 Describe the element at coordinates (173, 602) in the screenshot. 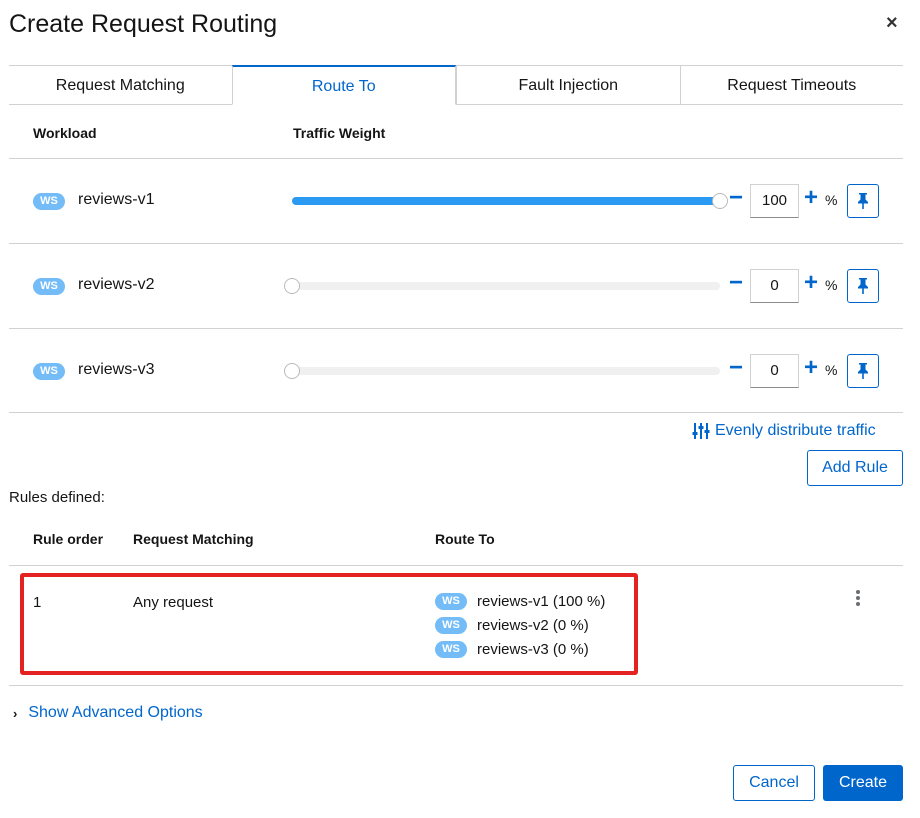

I see `rule-match: Any request` at that location.